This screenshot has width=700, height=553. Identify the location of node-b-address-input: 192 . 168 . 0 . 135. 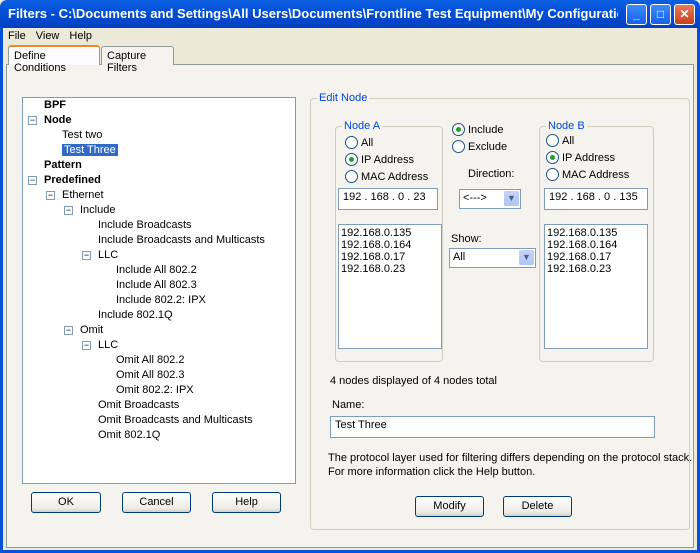
(596, 199).